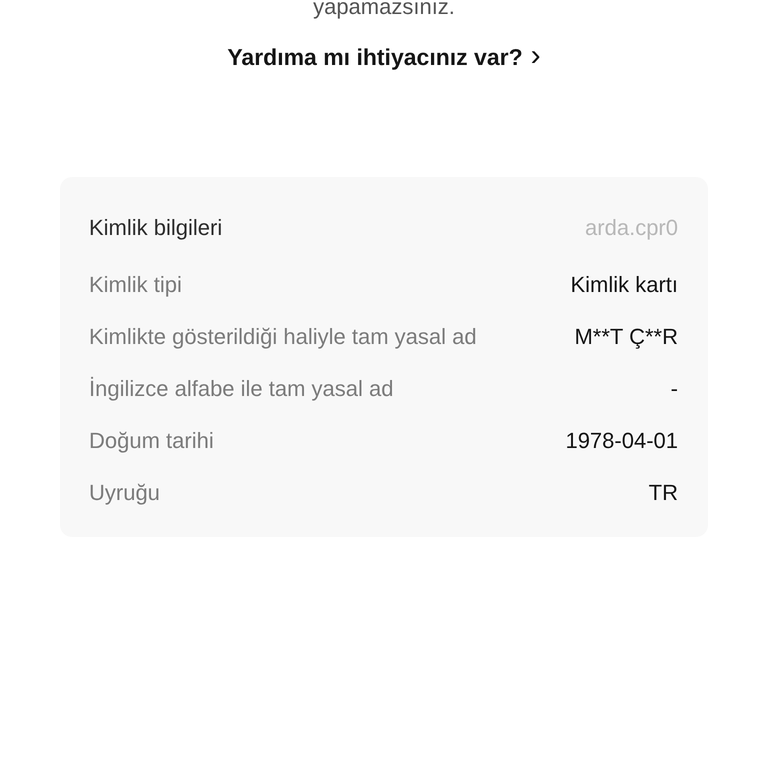 This screenshot has width=768, height=768. I want to click on help-link: Yardıma mı ihtiyacınız var? ›, so click(384, 57).